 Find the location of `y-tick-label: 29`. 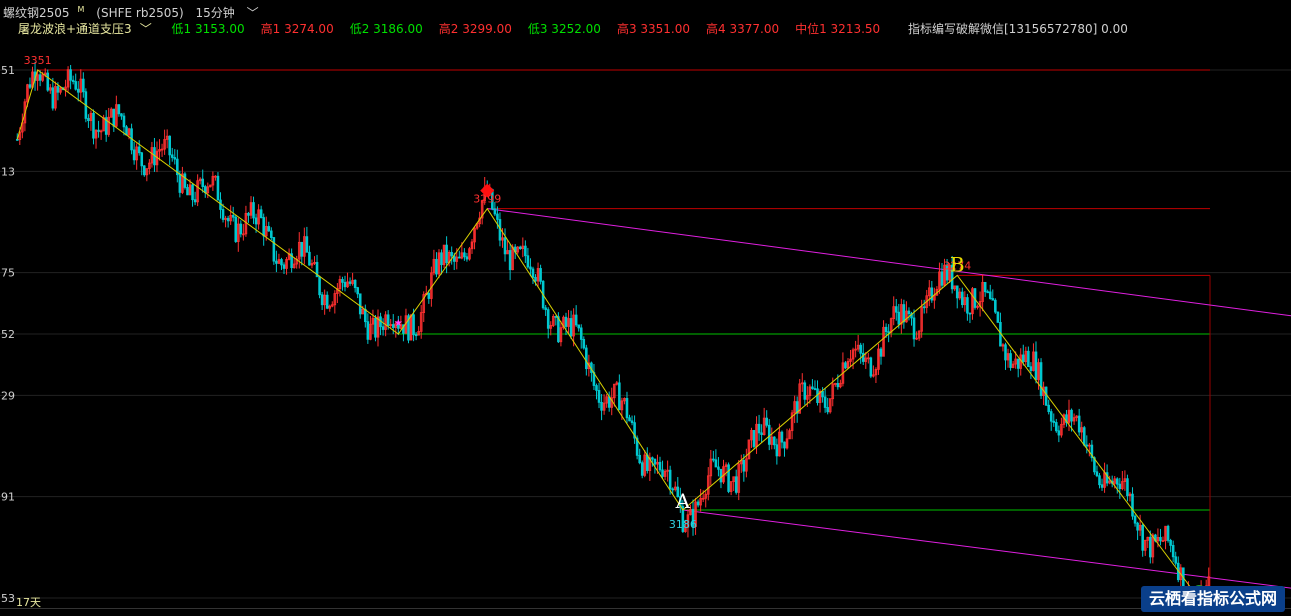

y-tick-label: 29 is located at coordinates (8, 395).